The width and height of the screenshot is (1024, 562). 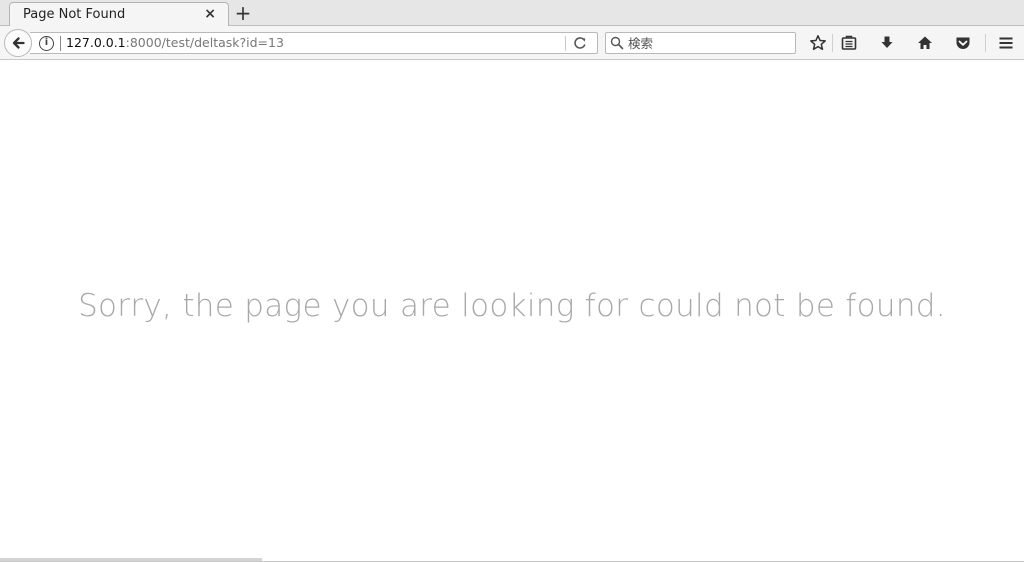 I want to click on reload-icon, so click(x=580, y=43).